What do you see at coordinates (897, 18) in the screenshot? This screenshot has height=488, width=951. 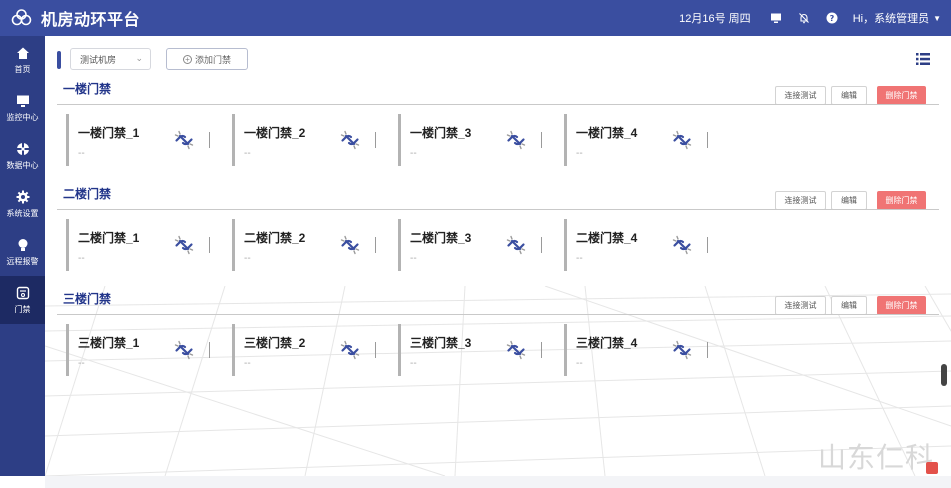 I see `user-menu: Hi，系统管理员 ▼` at bounding box center [897, 18].